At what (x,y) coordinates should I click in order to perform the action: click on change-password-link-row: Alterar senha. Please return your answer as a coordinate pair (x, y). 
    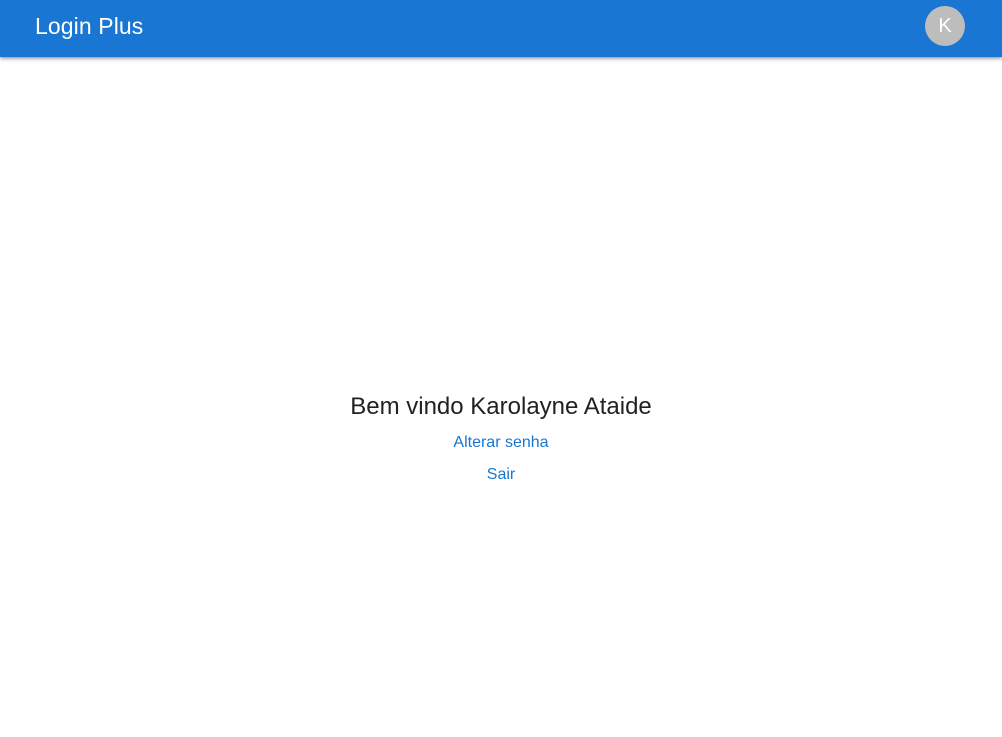
    Looking at the image, I should click on (501, 443).